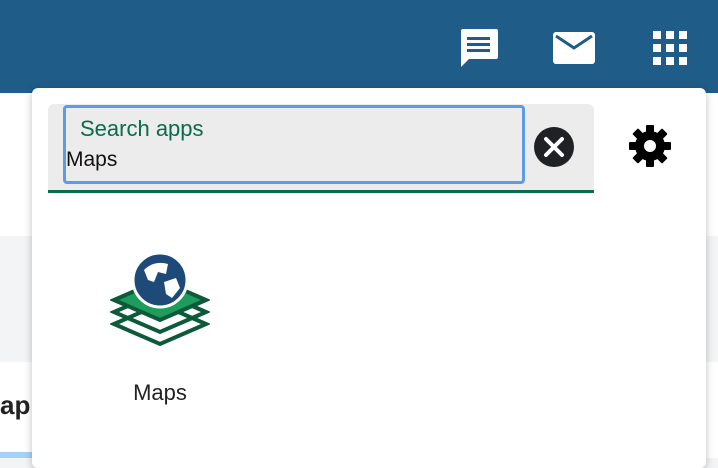 The image size is (718, 468). I want to click on apps-grid-icon, so click(670, 48).